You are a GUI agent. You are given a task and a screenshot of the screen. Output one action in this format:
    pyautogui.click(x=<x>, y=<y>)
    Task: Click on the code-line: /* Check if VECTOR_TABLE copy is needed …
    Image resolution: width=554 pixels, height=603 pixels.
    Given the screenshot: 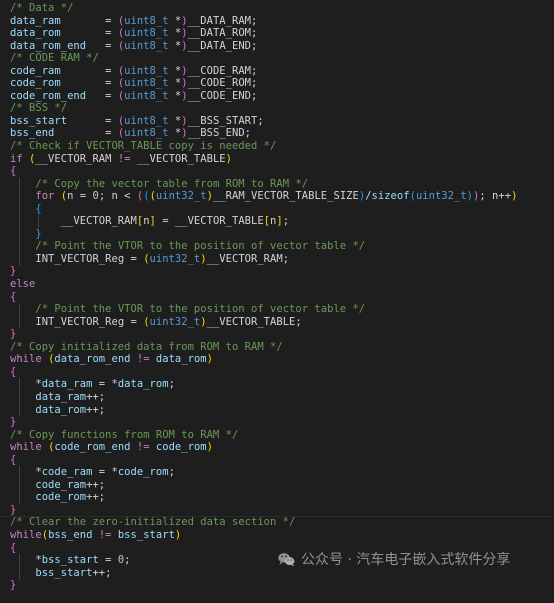 What is the action you would take?
    pyautogui.click(x=277, y=146)
    